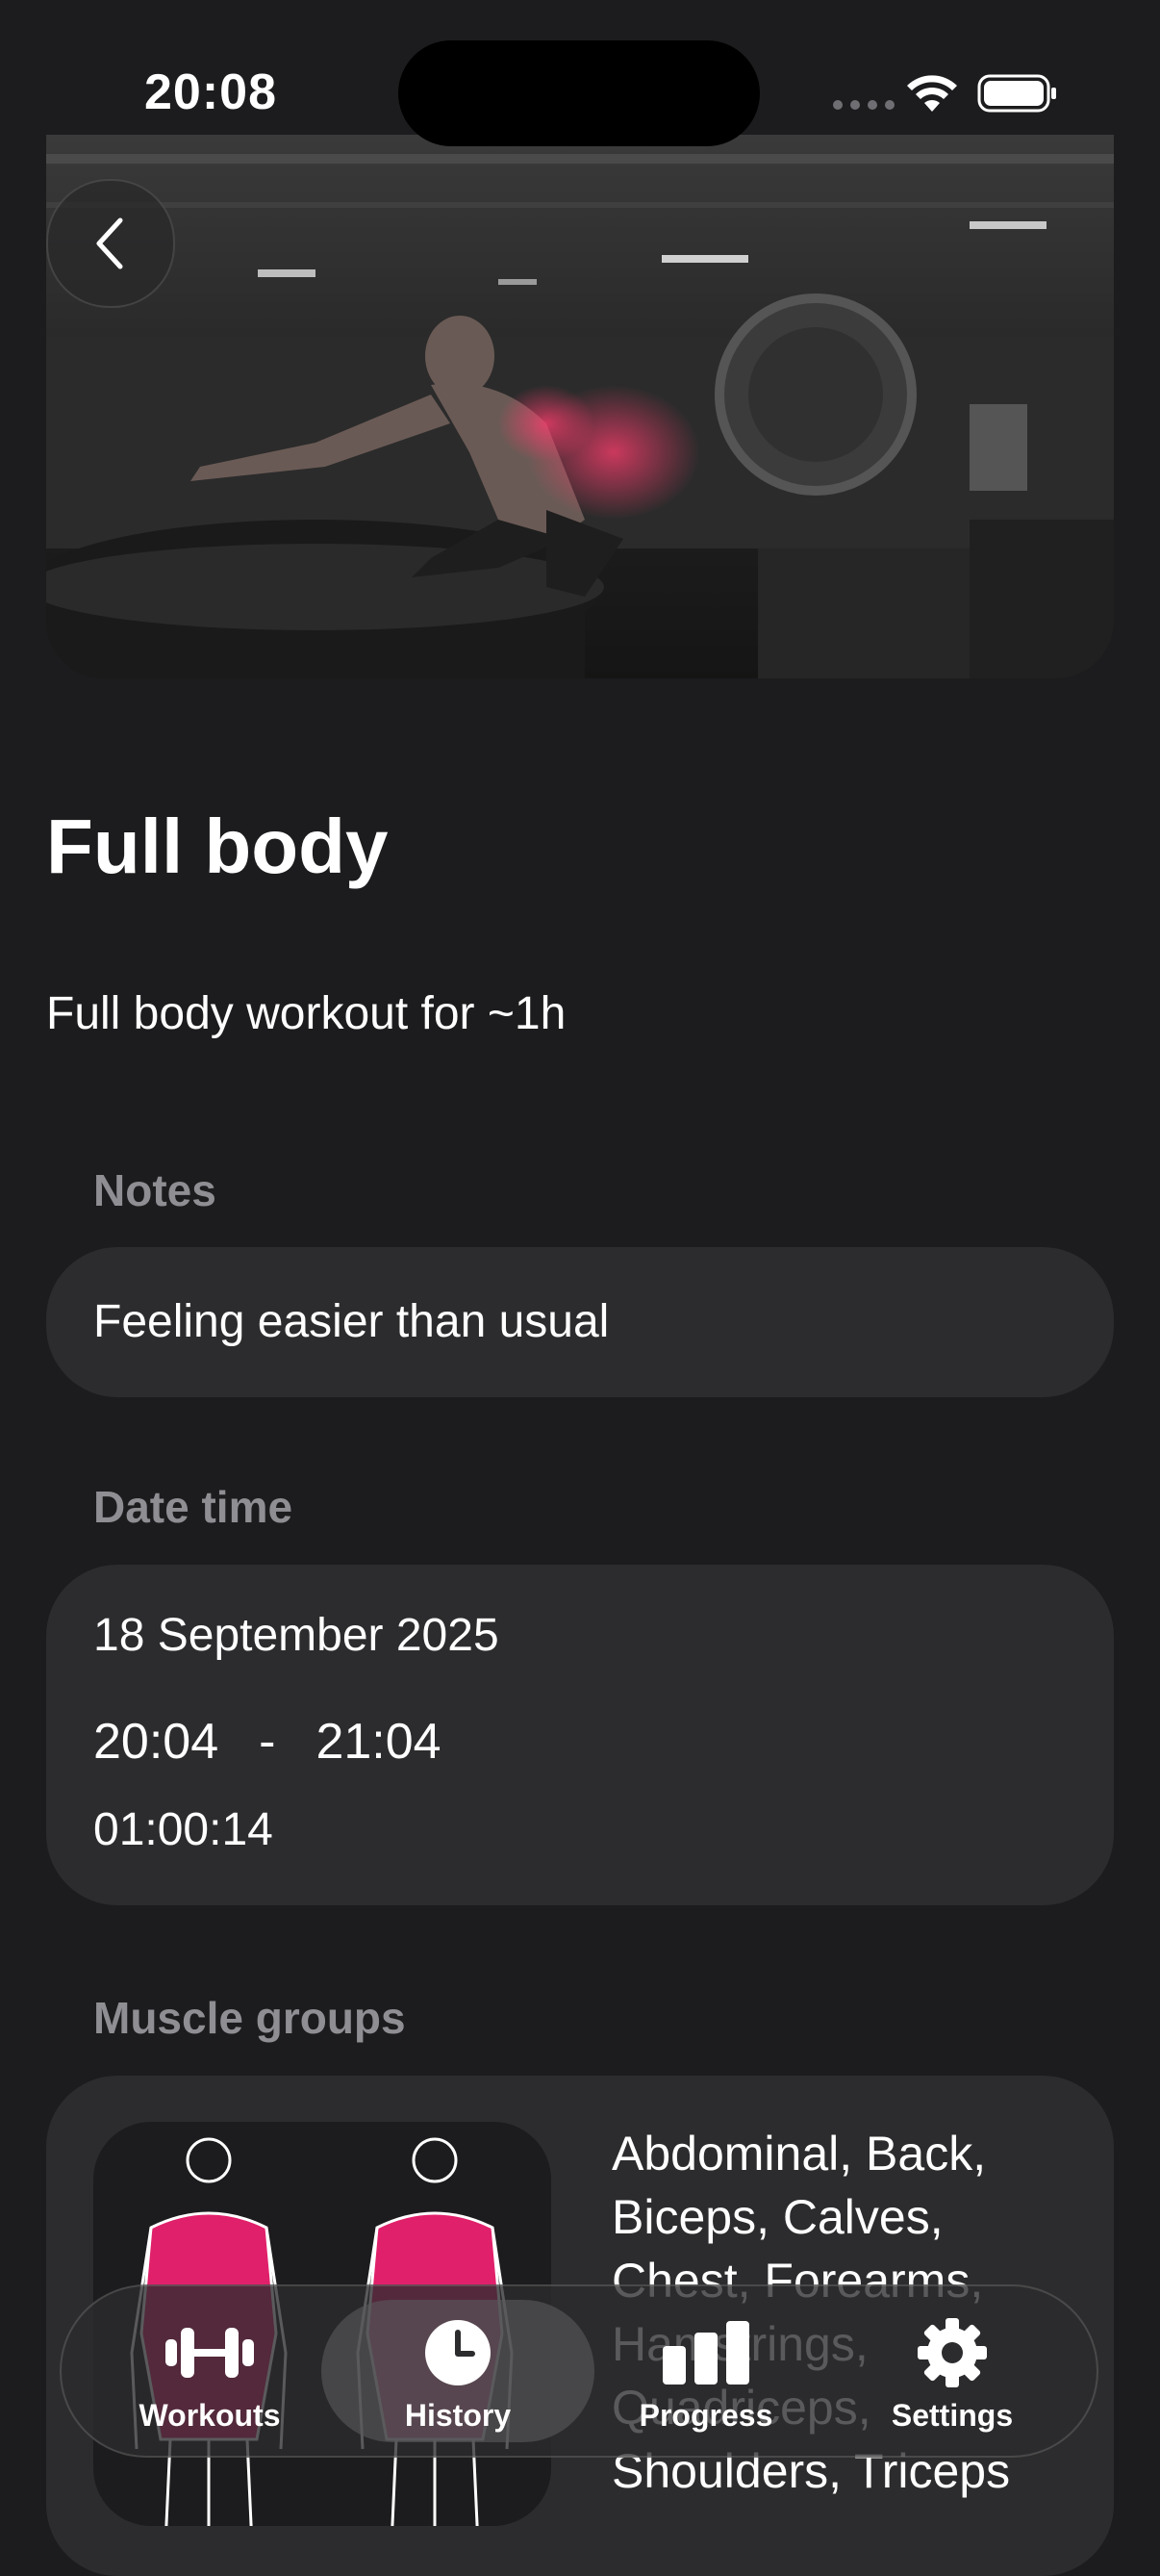  I want to click on workout-duration: 01:00:14, so click(183, 1829).